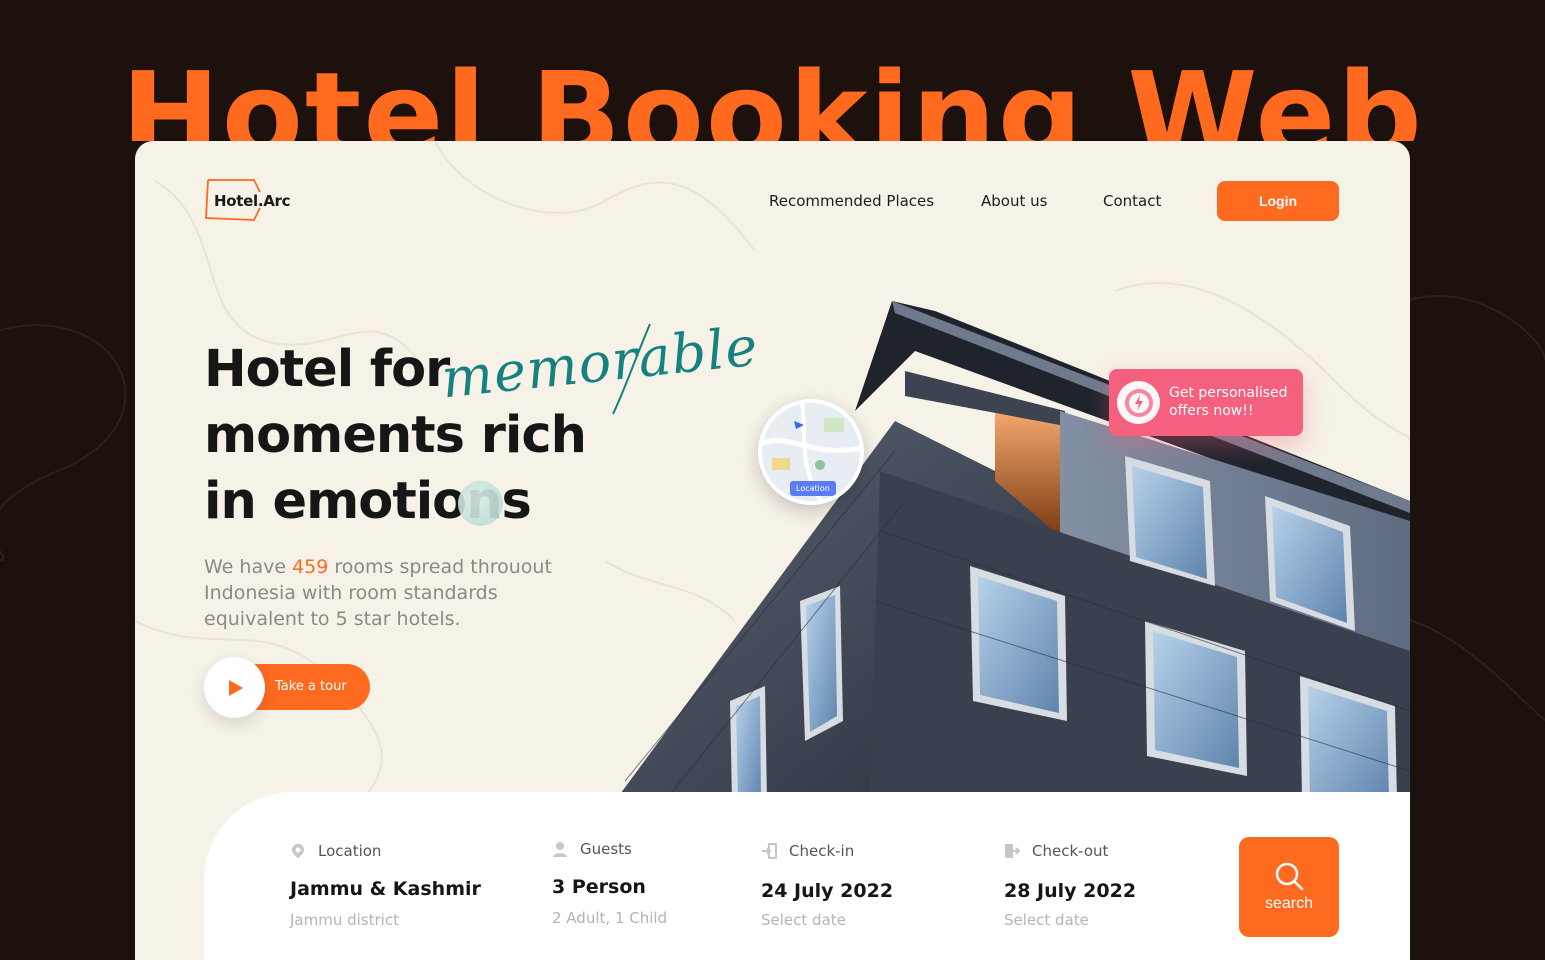 The image size is (1545, 960). I want to click on play-icon, so click(235, 687).